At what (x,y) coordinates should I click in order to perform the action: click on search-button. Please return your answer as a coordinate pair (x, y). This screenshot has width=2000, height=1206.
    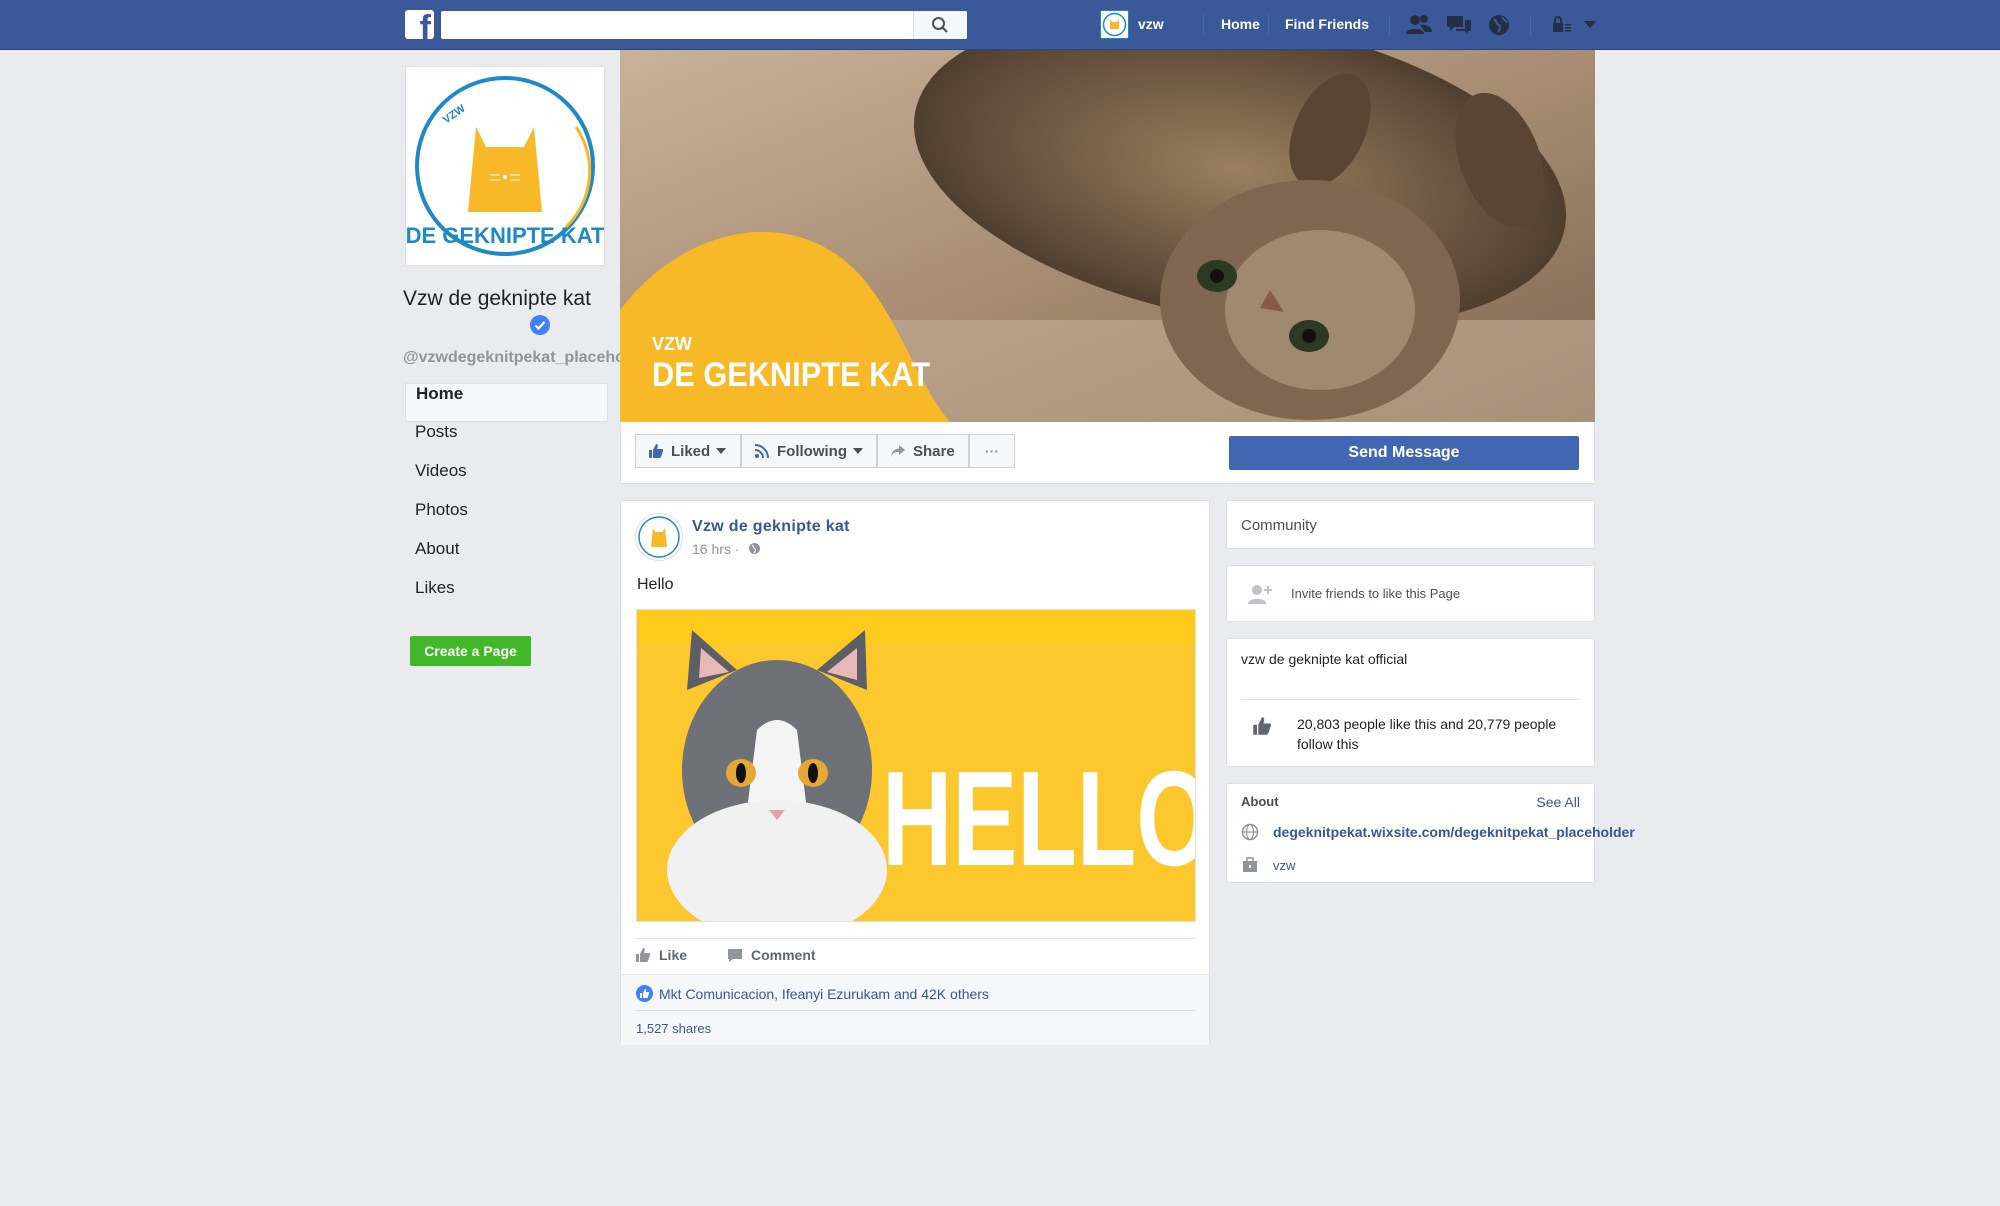
    Looking at the image, I should click on (940, 25).